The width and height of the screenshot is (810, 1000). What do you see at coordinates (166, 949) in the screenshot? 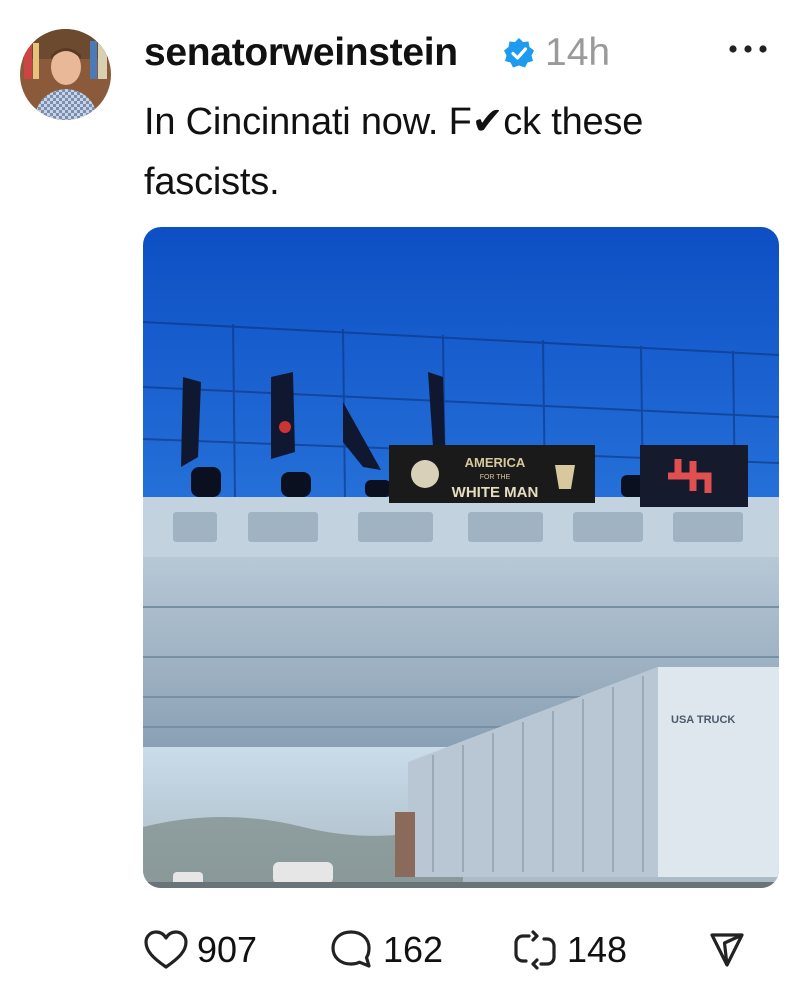
I see `heart-icon` at bounding box center [166, 949].